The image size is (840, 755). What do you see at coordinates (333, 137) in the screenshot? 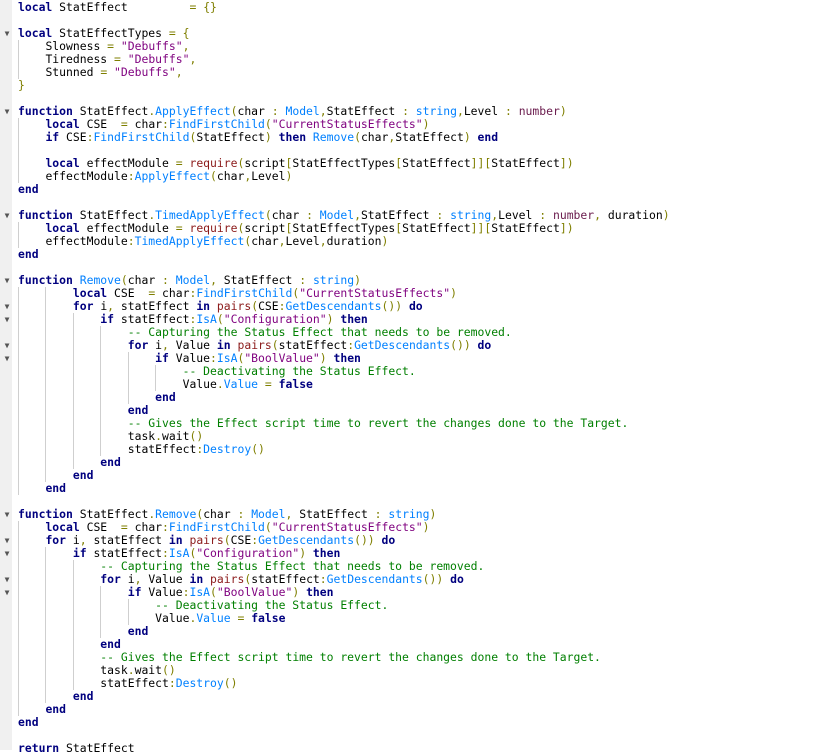
I see `method-token: Remove` at bounding box center [333, 137].